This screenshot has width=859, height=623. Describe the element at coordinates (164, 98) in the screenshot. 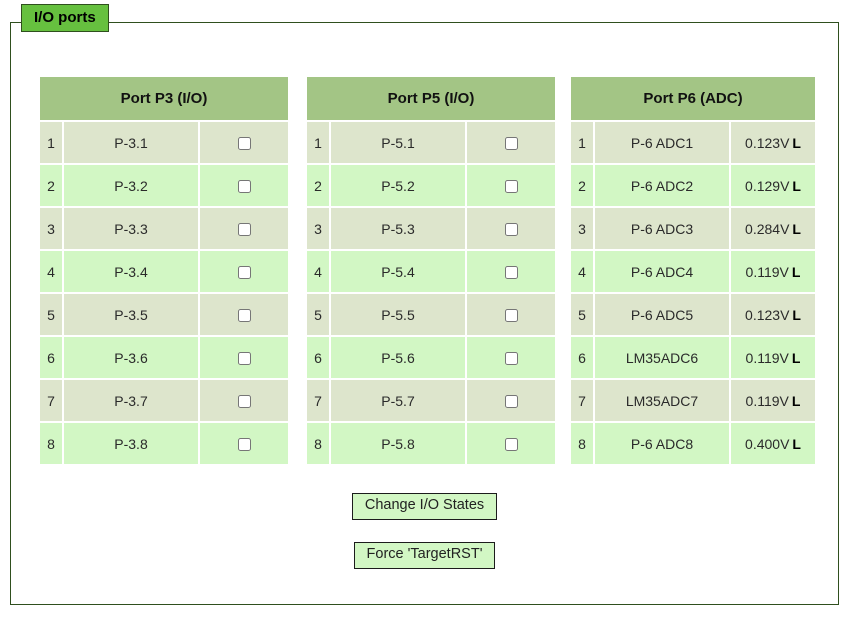

I see `port-table-title: Port P3 (I/O)` at that location.